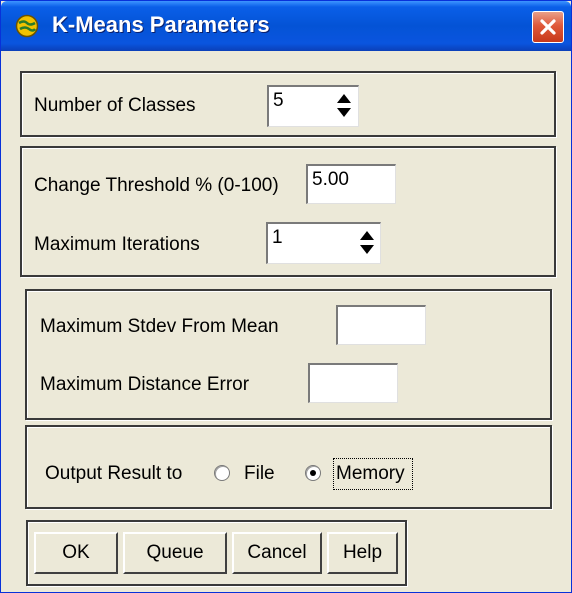  Describe the element at coordinates (117, 244) in the screenshot. I see `iterations-label: Maximum Iterations` at that location.